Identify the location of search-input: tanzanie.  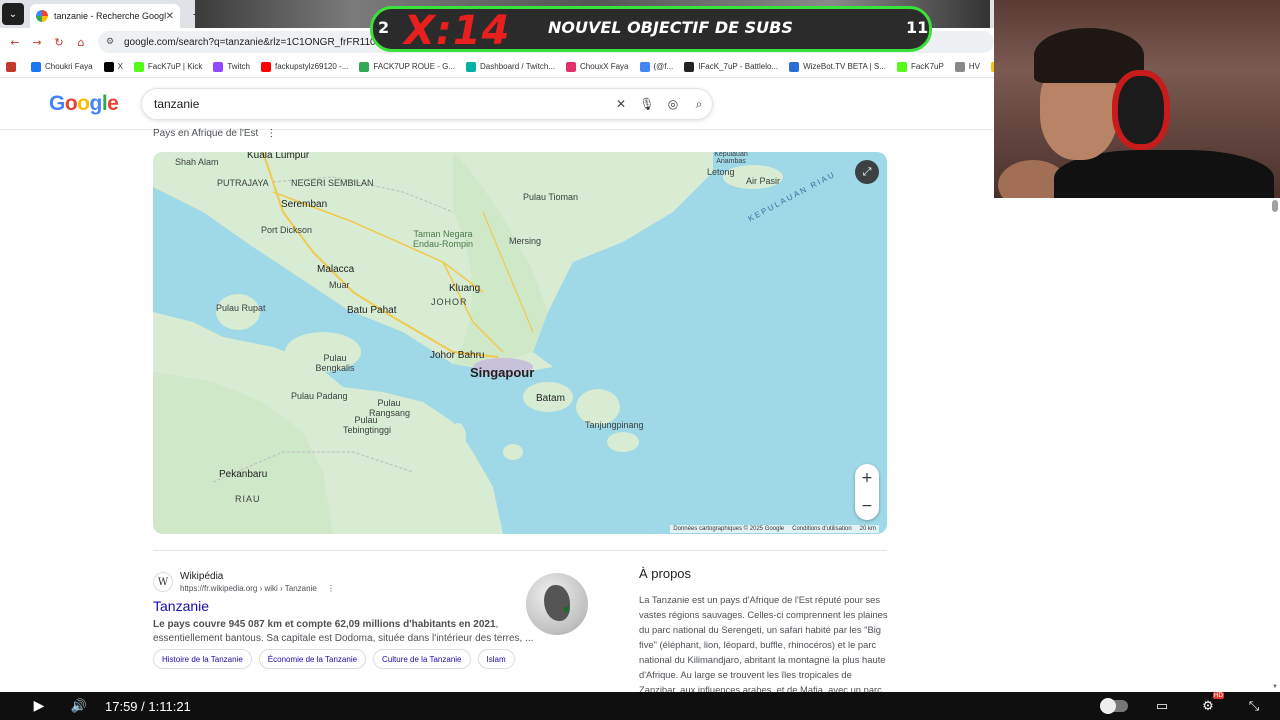
(381, 104).